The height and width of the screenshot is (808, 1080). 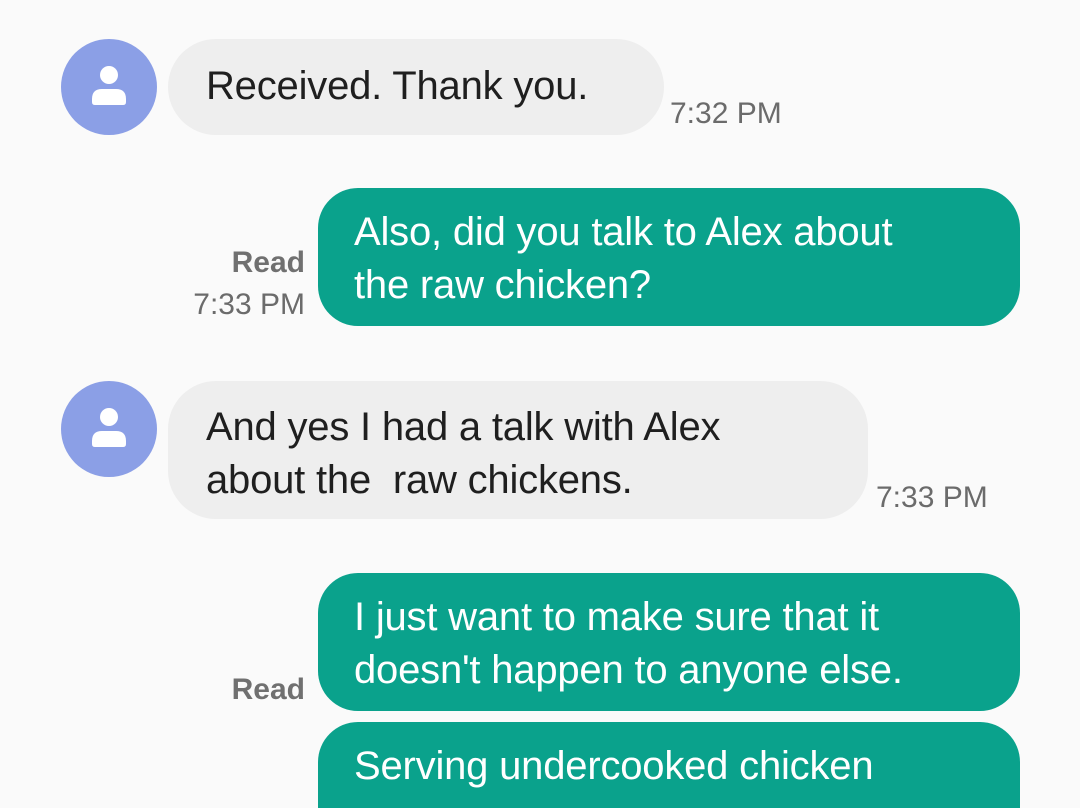 I want to click on message-text: Received. Thank you., so click(x=397, y=86).